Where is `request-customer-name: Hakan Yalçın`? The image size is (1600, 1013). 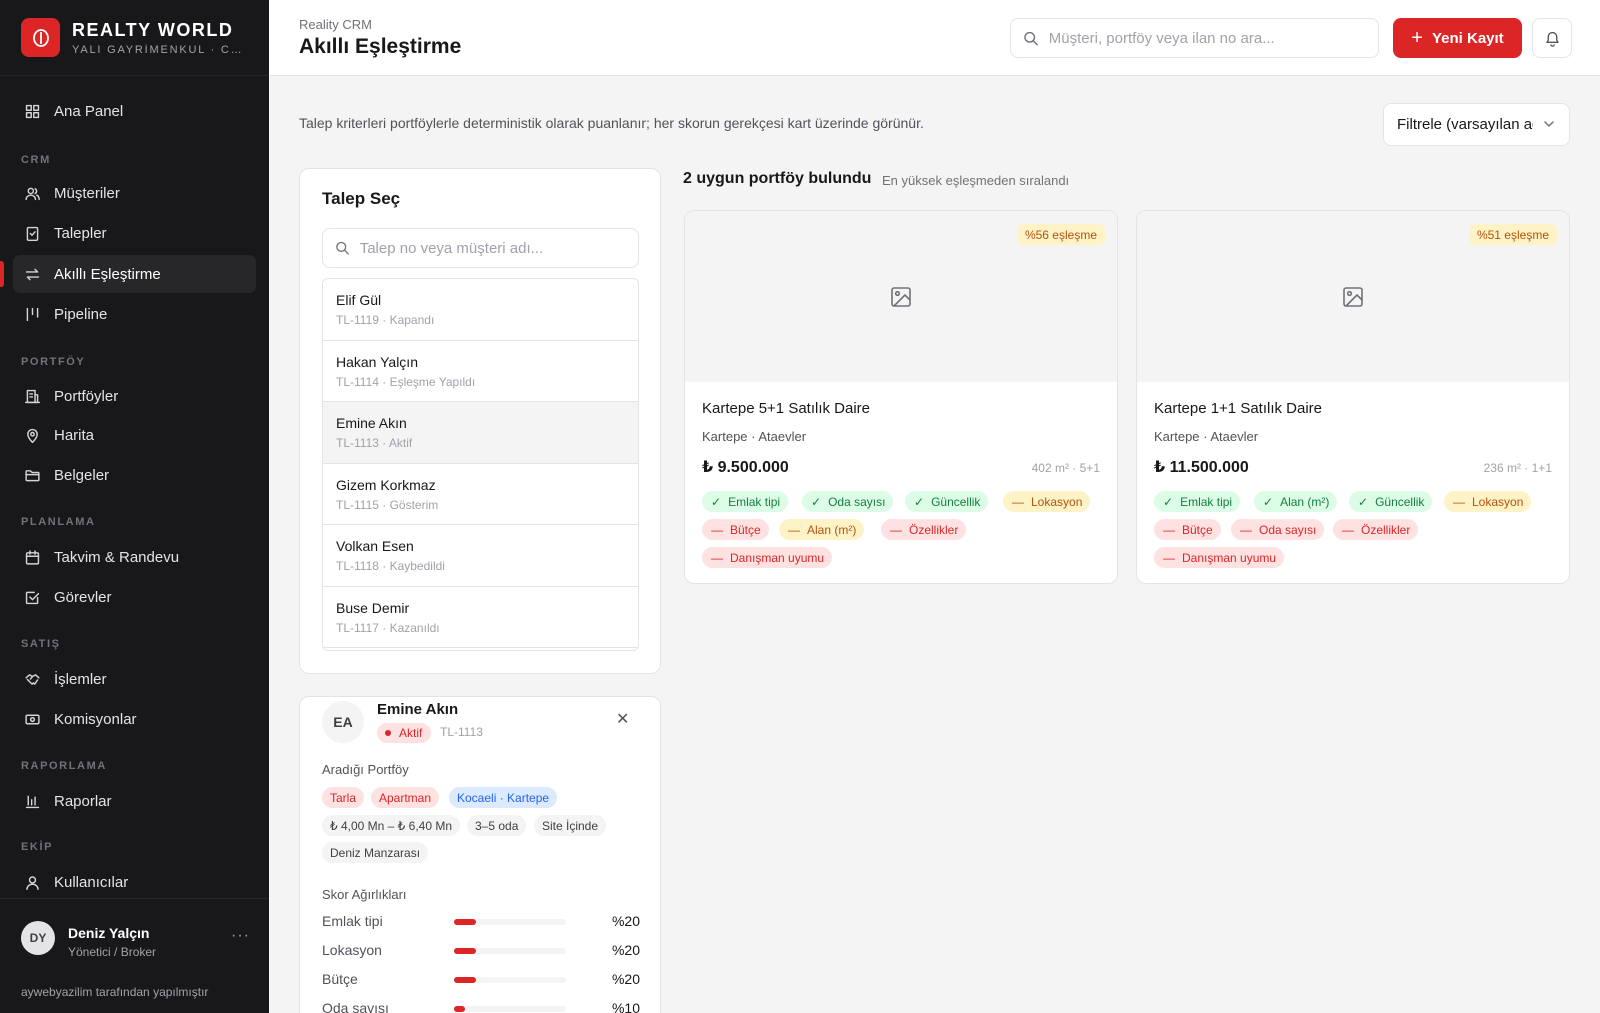
request-customer-name: Hakan Yalçın is located at coordinates (377, 361).